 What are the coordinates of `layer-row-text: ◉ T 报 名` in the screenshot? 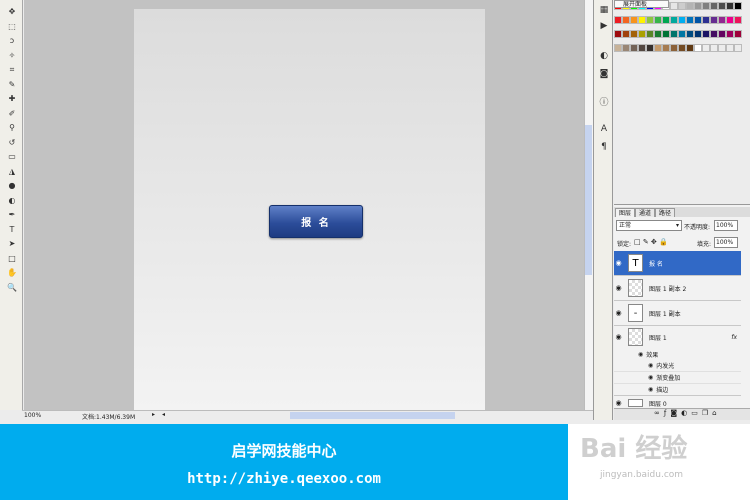 It's located at (677, 263).